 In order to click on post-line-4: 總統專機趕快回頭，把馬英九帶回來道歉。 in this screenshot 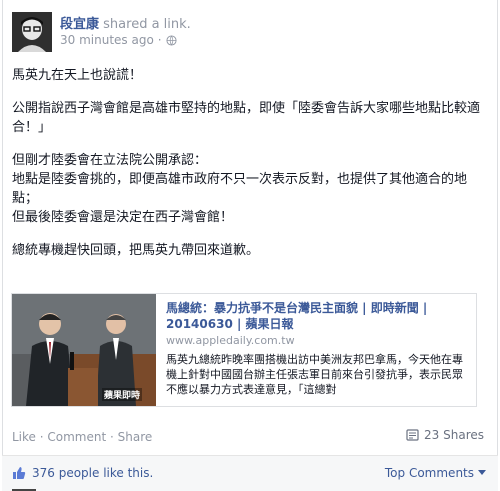, I will do `click(136, 250)`.